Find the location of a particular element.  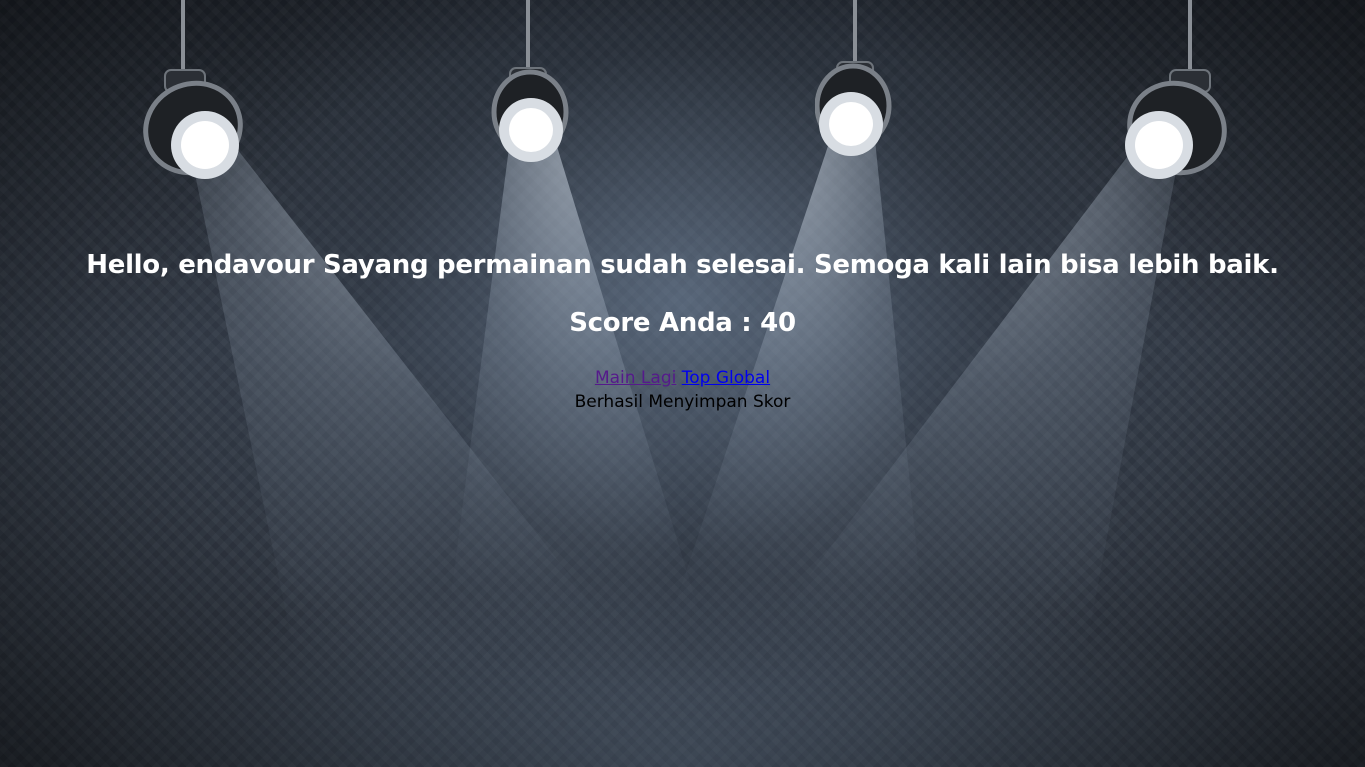

play-again-link: Main Lagi is located at coordinates (635, 378).